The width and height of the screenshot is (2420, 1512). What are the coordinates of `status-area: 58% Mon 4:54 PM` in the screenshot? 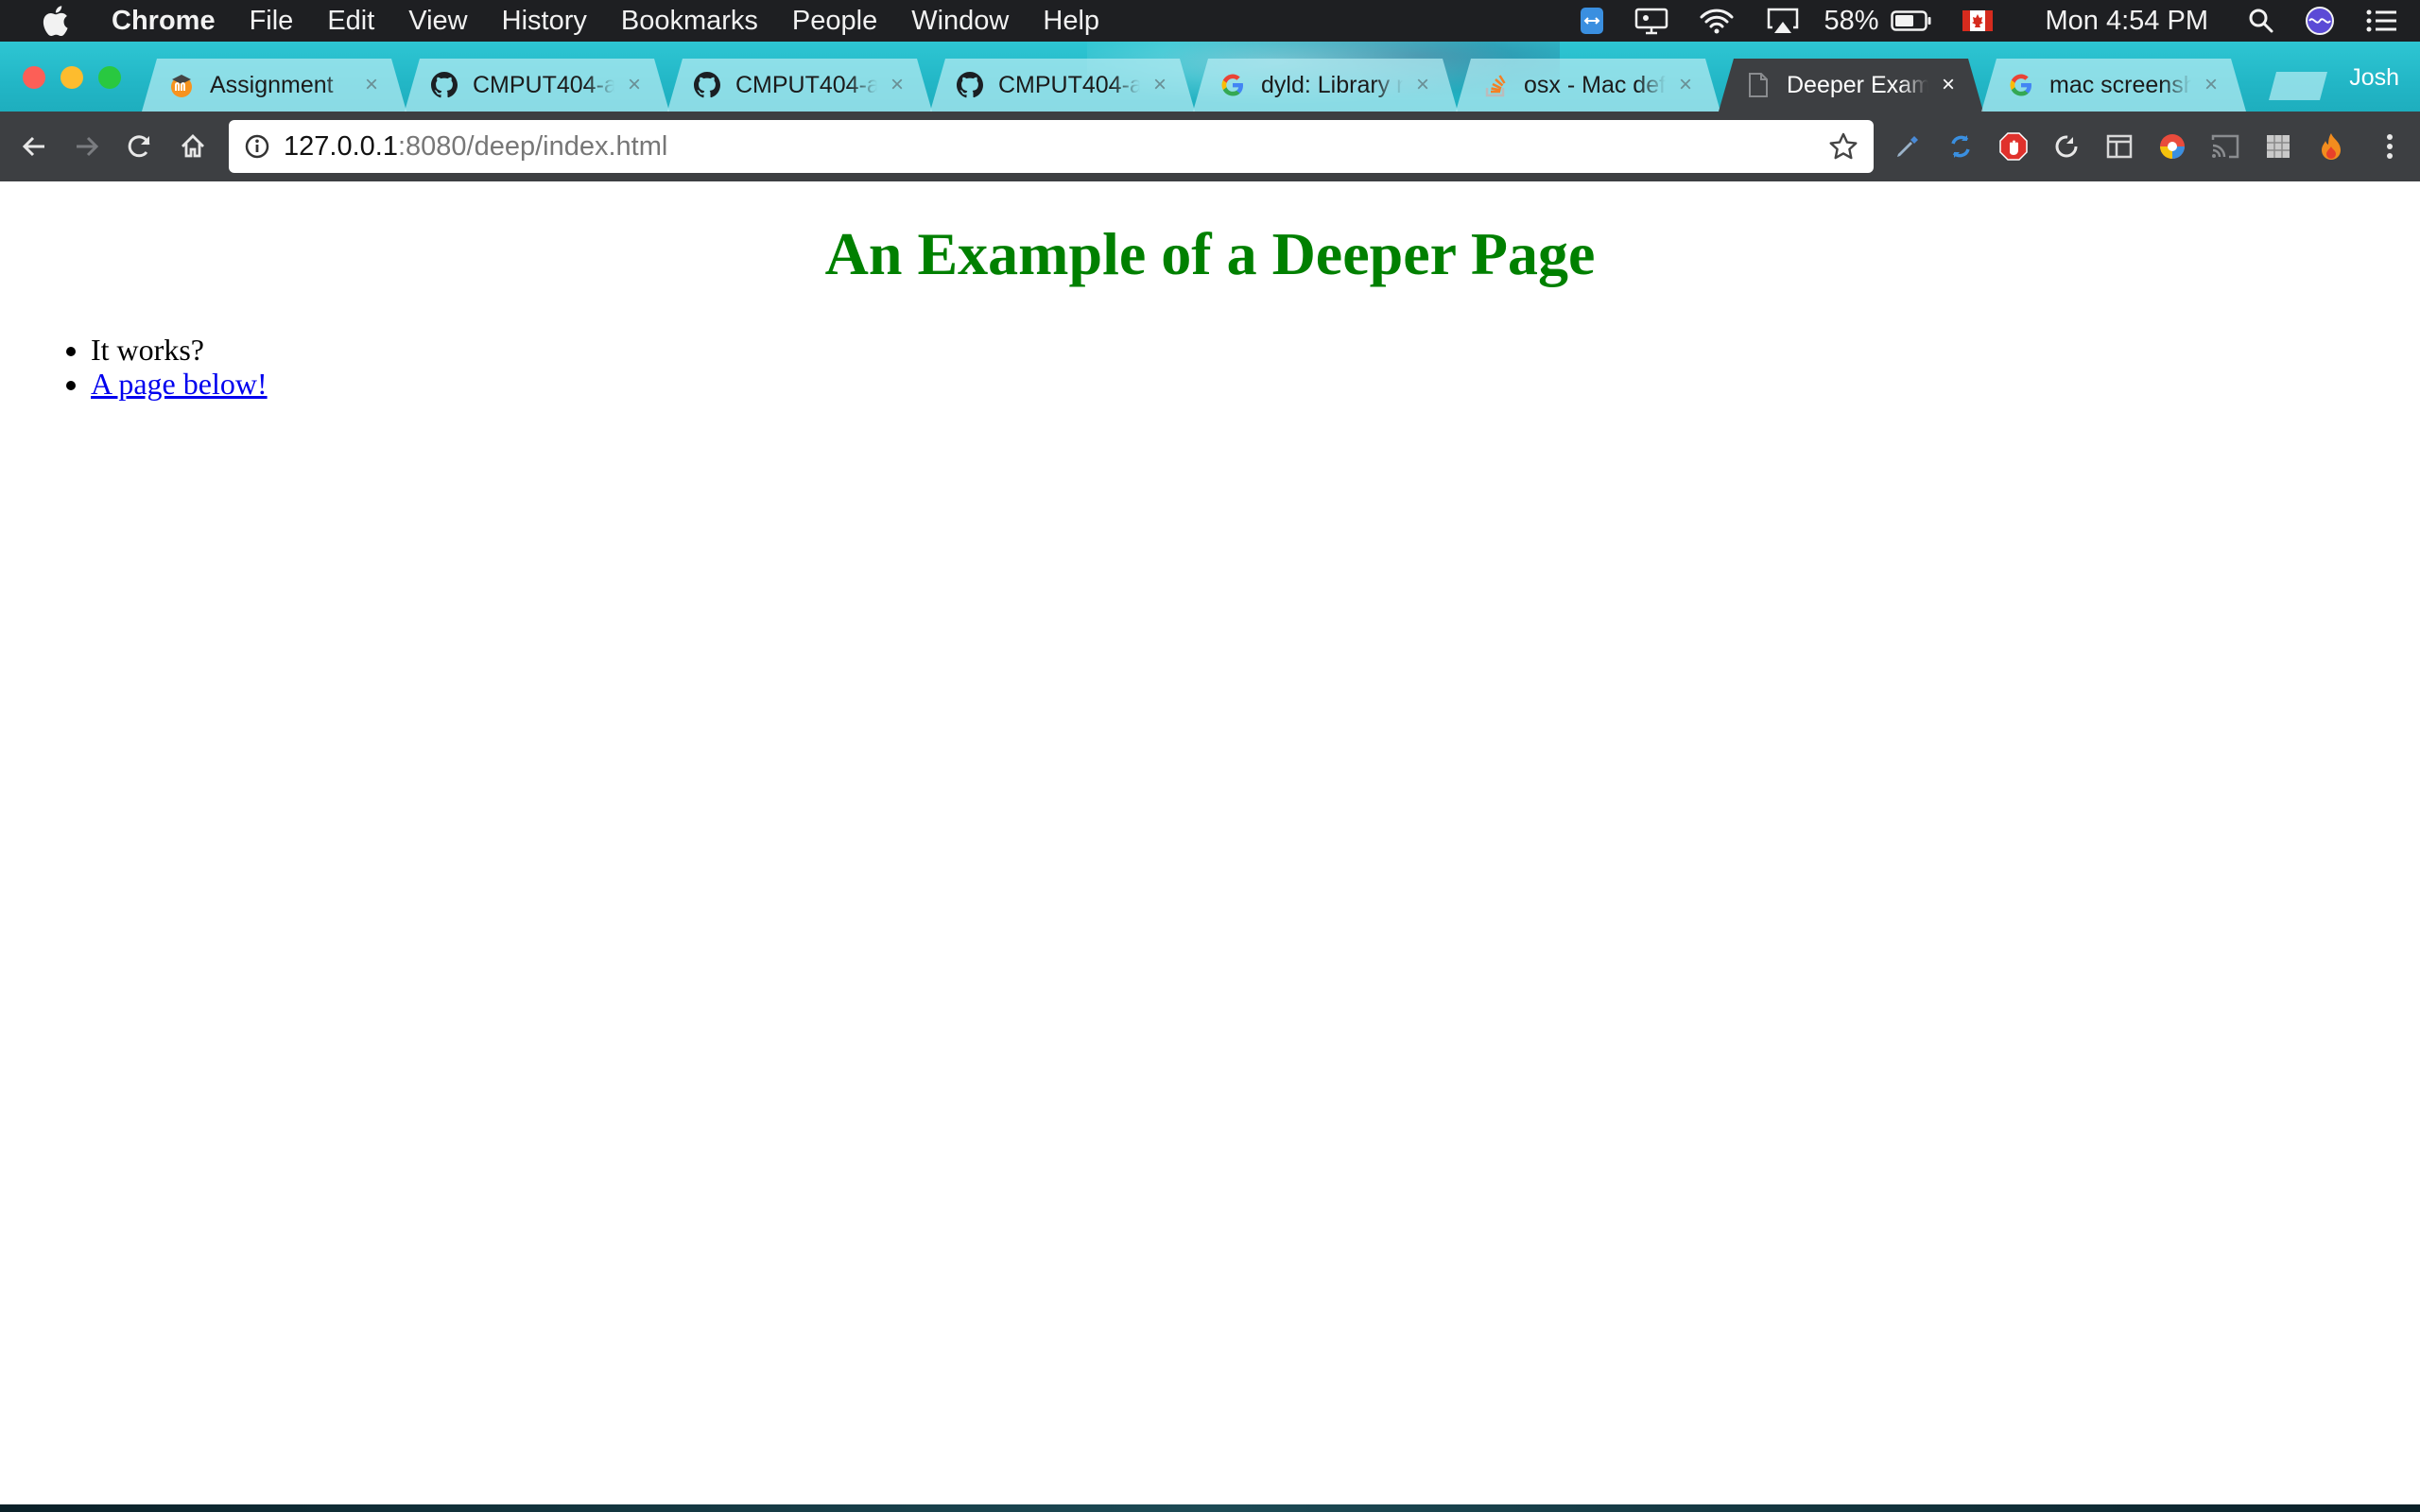 It's located at (1992, 21).